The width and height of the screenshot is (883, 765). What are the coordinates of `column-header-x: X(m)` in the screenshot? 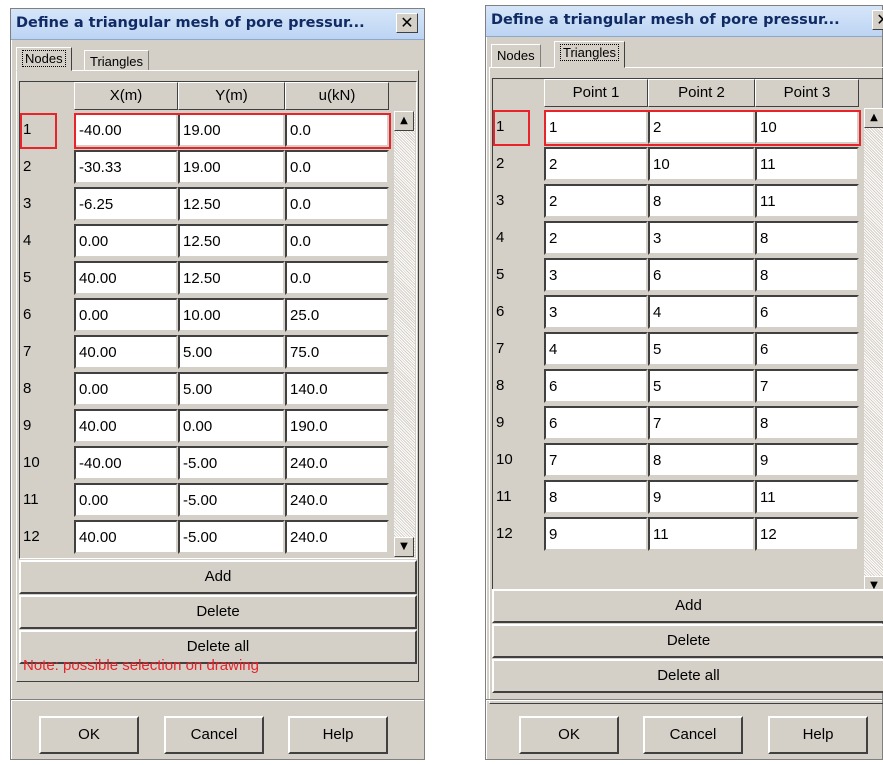 It's located at (126, 96).